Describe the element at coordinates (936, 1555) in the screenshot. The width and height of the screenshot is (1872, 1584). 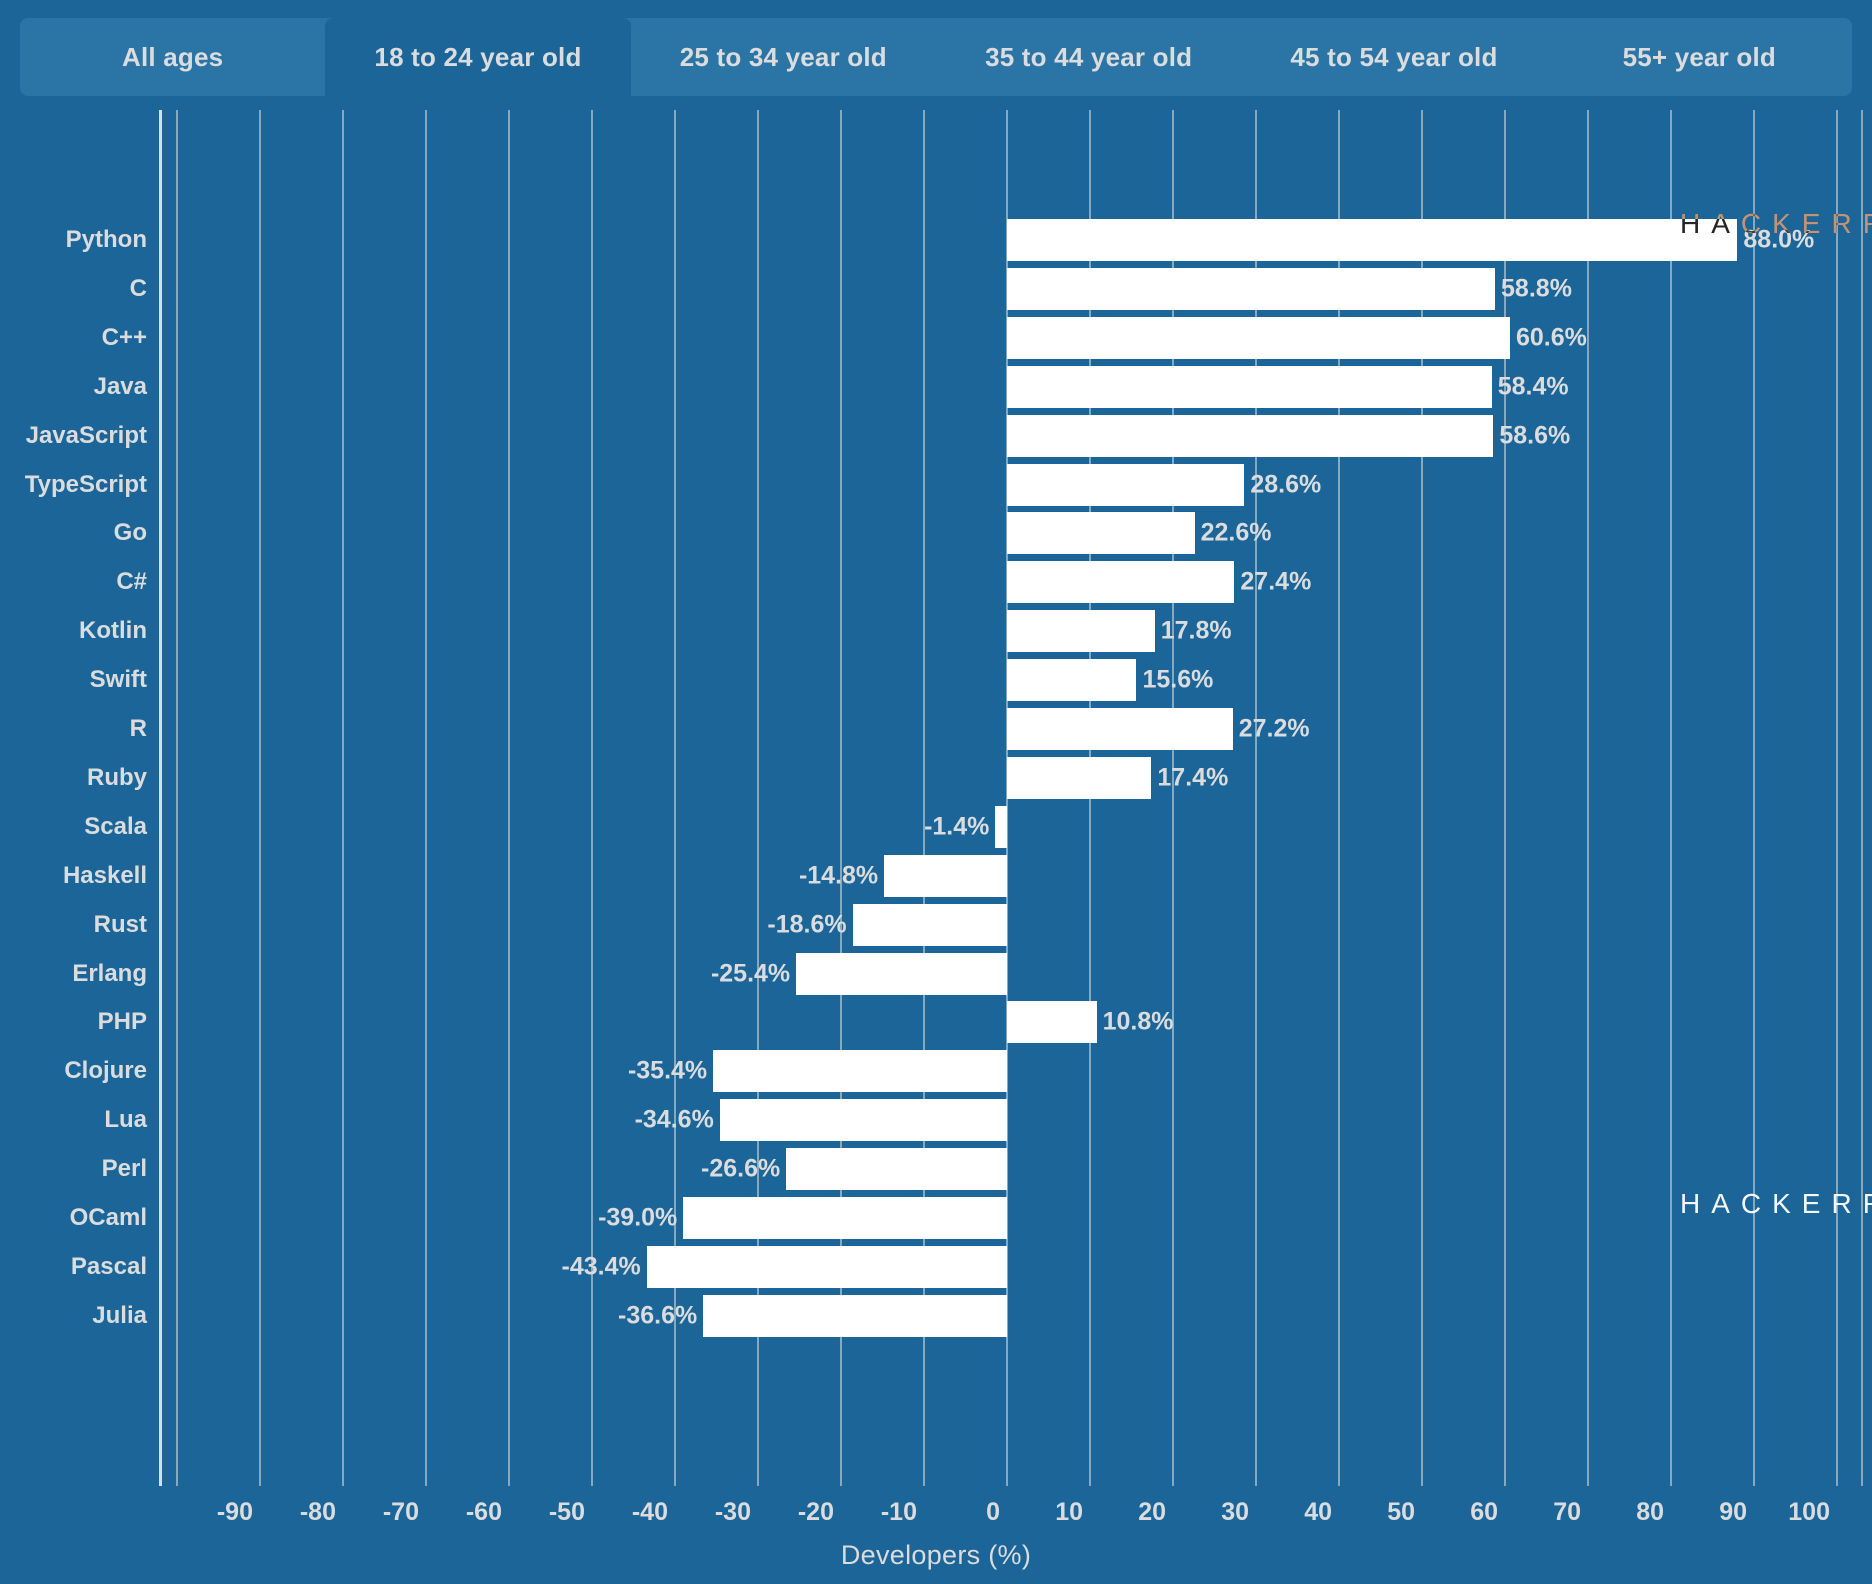
I see `x-axis-title: Developers (%)` at that location.